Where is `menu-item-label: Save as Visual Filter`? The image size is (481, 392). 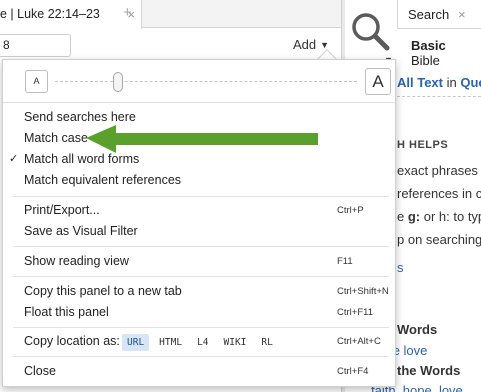 menu-item-label: Save as Visual Filter is located at coordinates (81, 231).